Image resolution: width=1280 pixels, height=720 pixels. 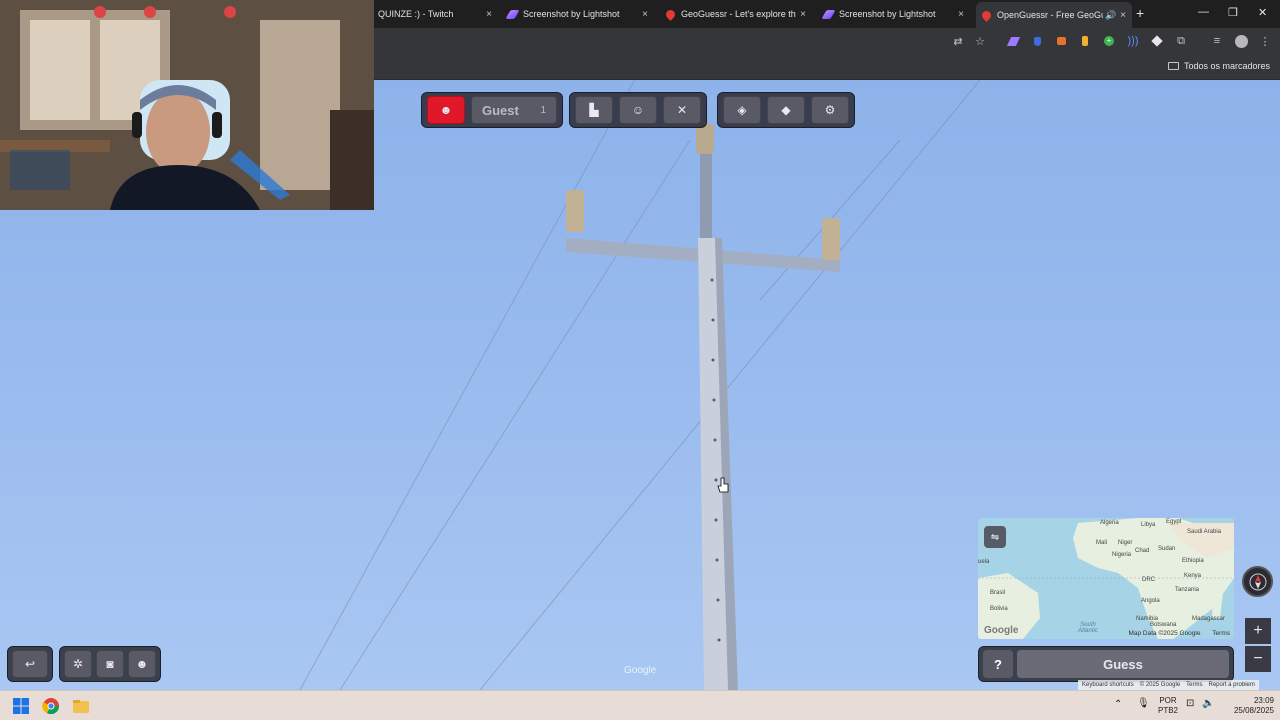 I want to click on webcam-overlay, so click(x=187, y=105).